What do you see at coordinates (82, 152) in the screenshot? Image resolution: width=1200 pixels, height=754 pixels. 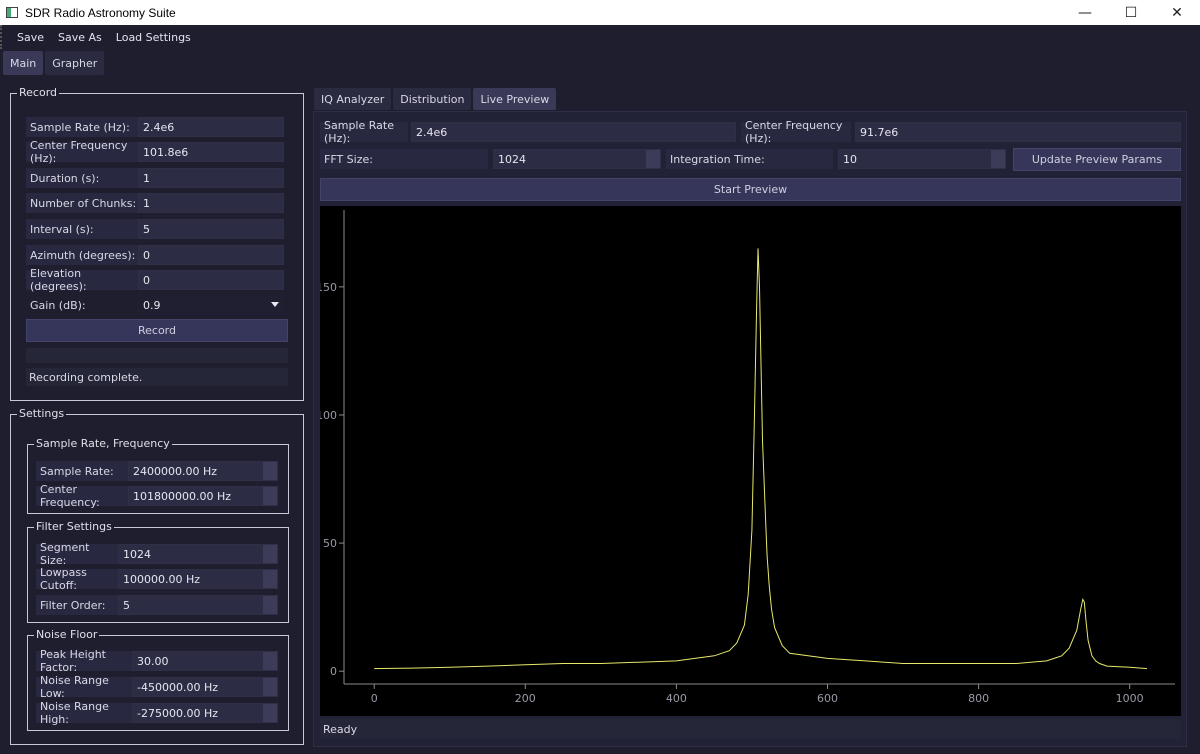 I see `center-frequency-label: Center Frequency (Hz):` at bounding box center [82, 152].